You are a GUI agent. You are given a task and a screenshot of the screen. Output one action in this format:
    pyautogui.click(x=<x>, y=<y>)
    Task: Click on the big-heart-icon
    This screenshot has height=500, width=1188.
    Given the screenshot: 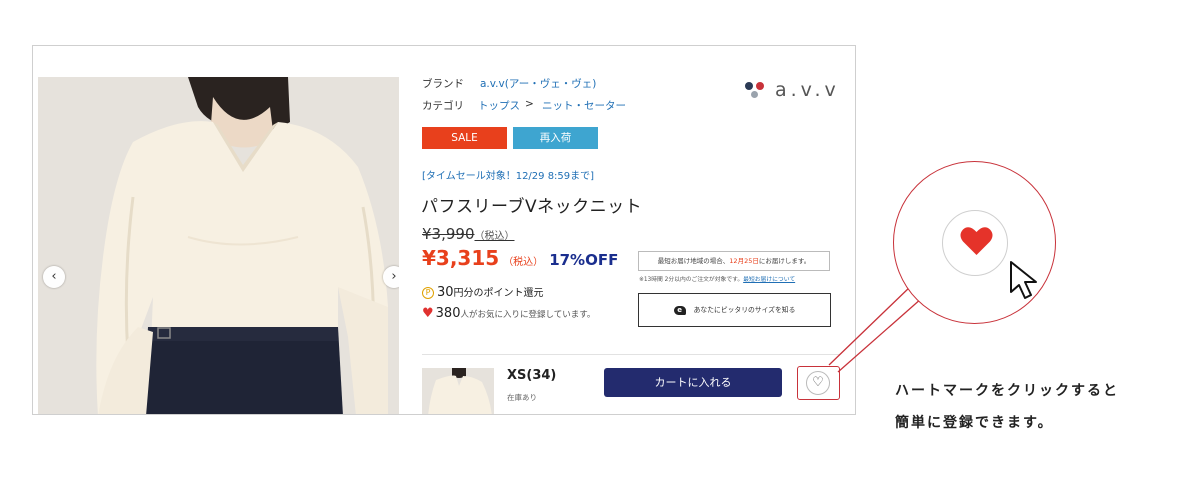 What is the action you would take?
    pyautogui.click(x=976, y=241)
    